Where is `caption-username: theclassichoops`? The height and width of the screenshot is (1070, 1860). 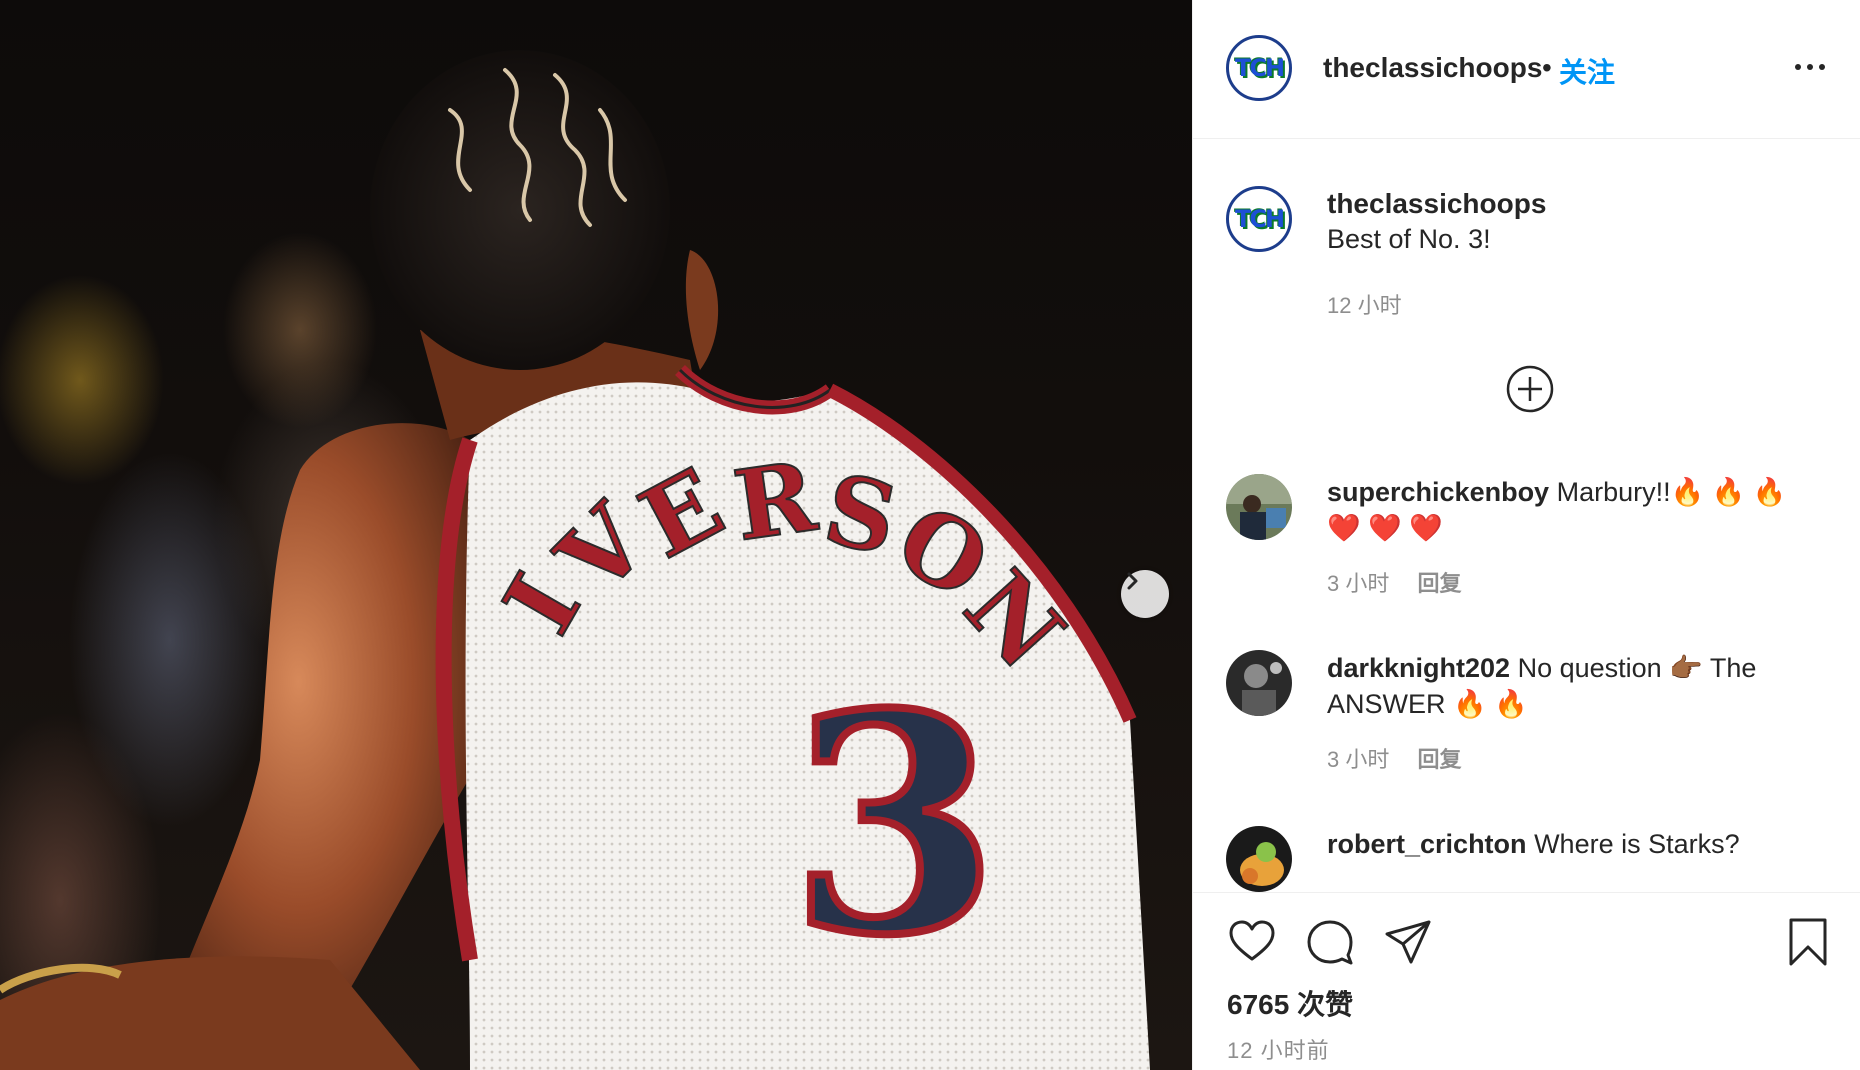
caption-username: theclassichoops is located at coordinates (1436, 204).